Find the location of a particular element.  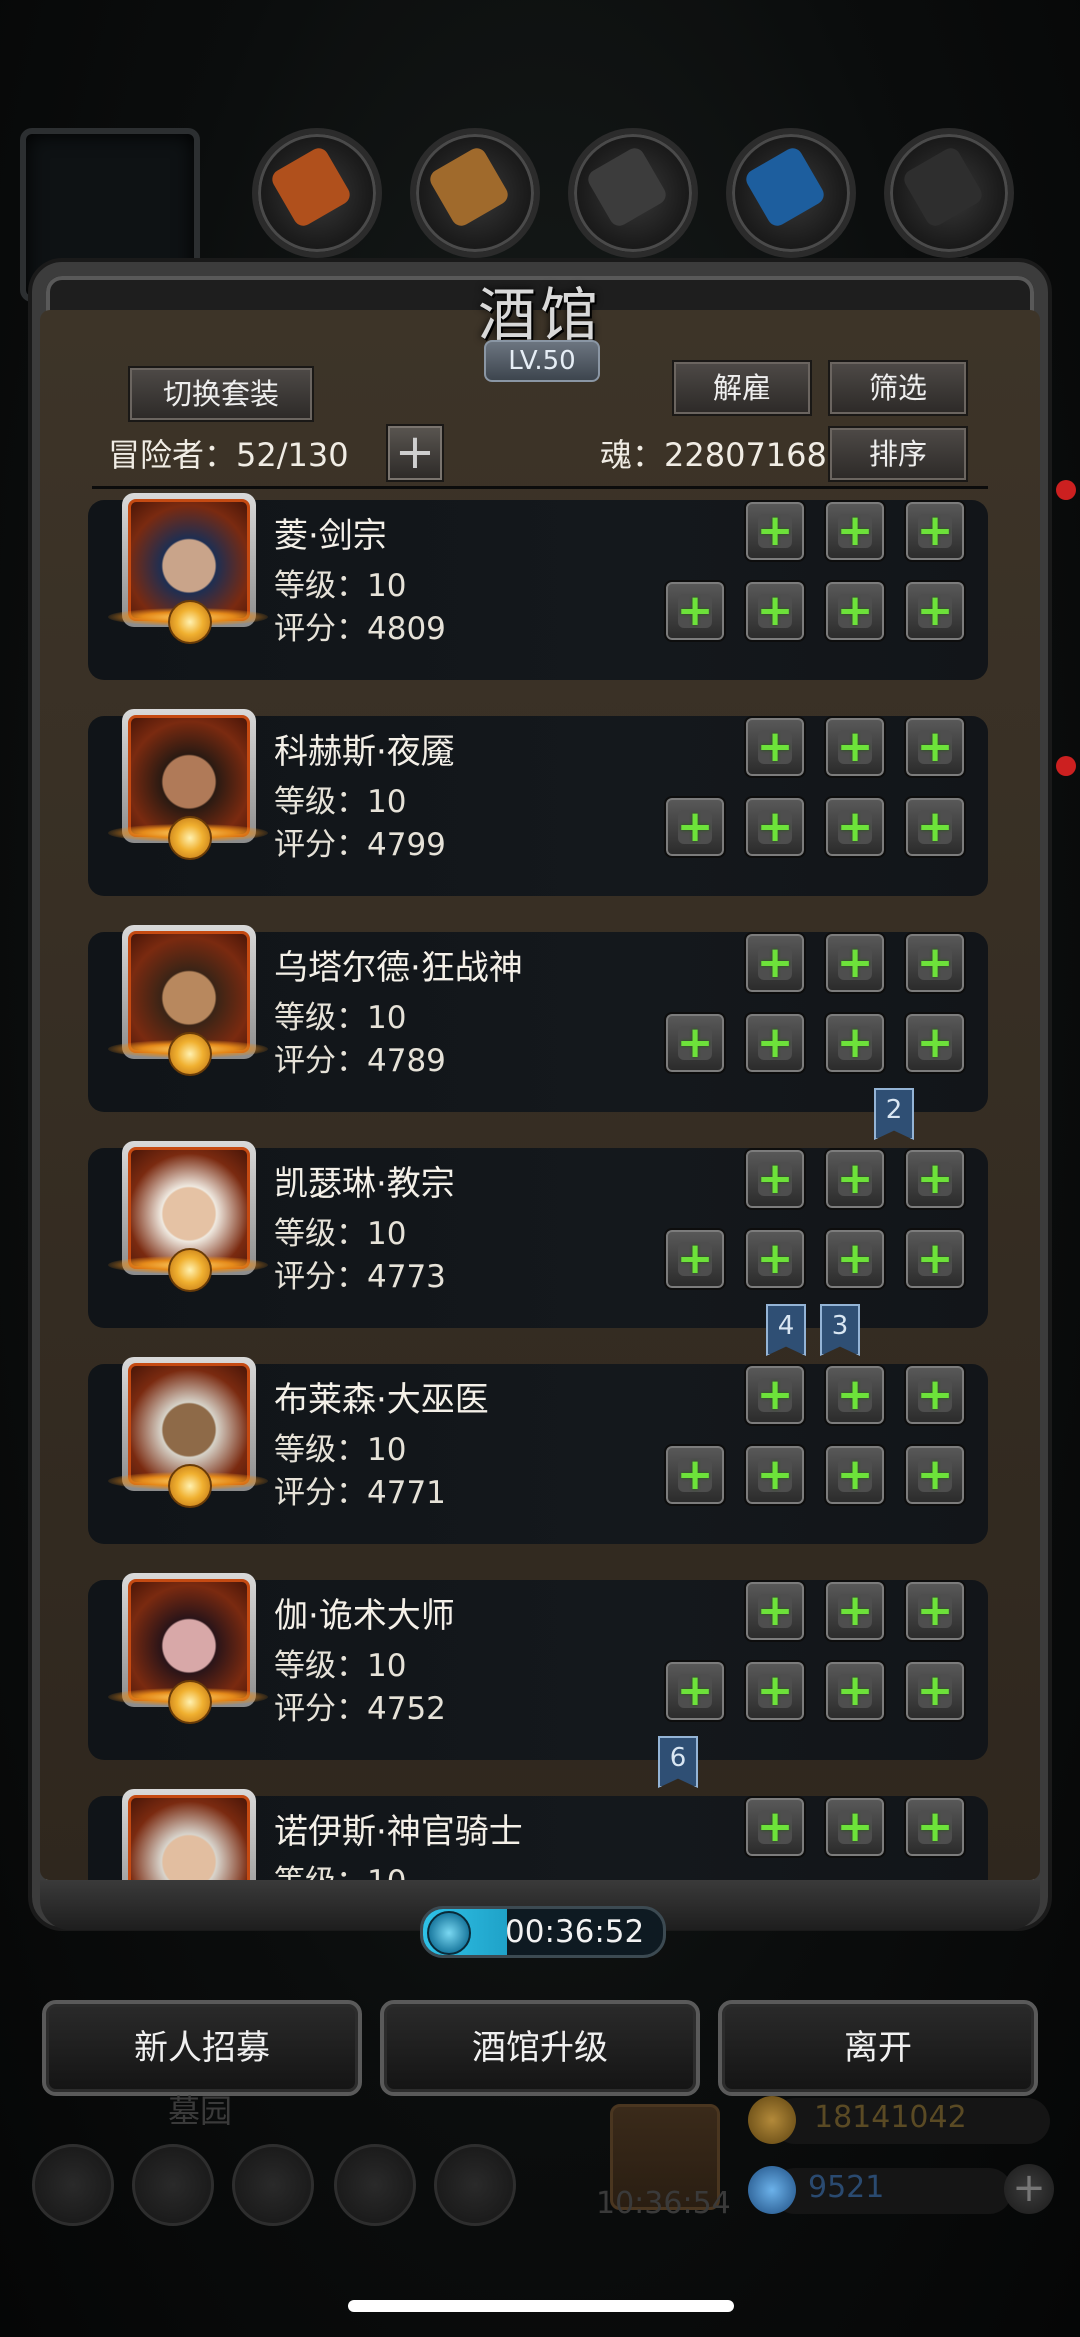

ore-icon is located at coordinates (317, 193).